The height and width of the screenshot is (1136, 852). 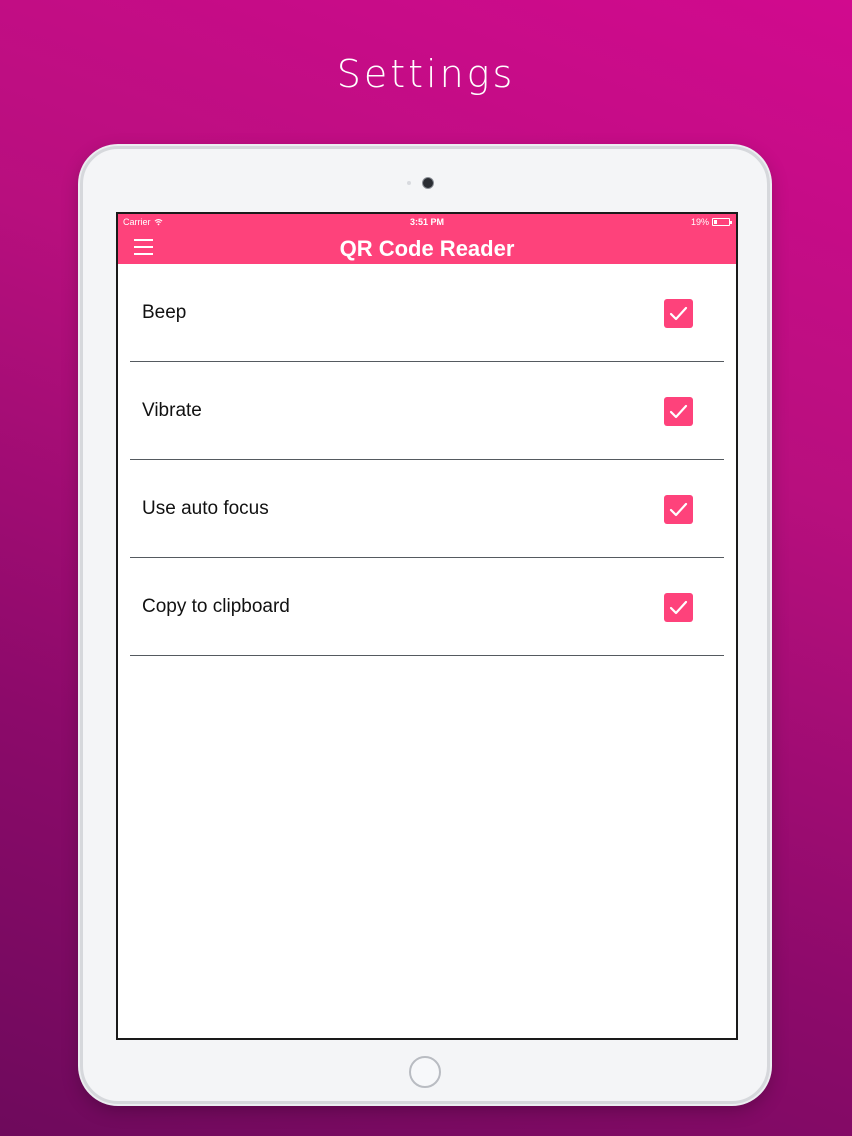 What do you see at coordinates (172, 410) in the screenshot?
I see `setting-label: Vibrate` at bounding box center [172, 410].